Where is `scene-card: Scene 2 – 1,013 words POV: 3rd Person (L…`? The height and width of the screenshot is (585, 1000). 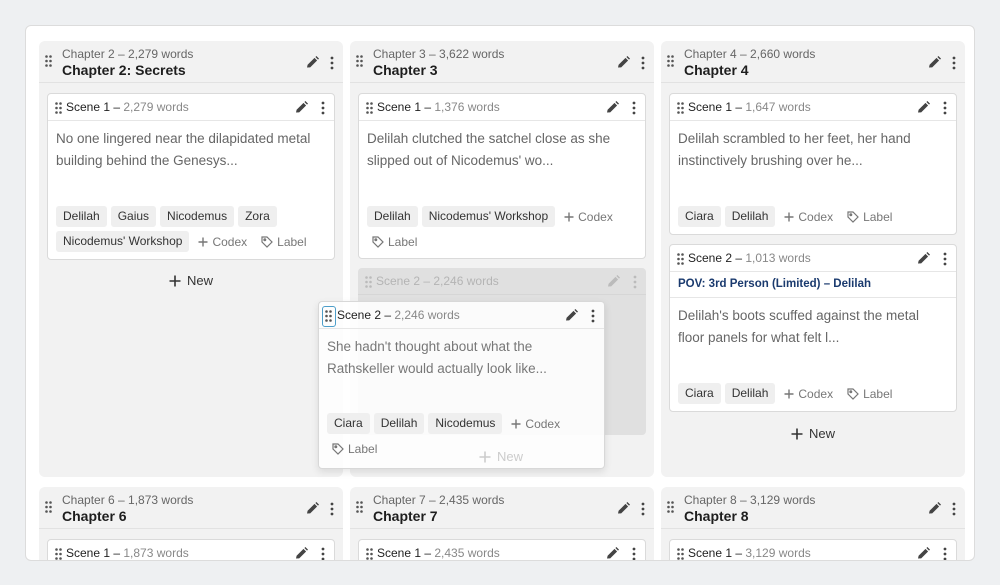 scene-card: Scene 2 – 1,013 words POV: 3rd Person (L… is located at coordinates (813, 328).